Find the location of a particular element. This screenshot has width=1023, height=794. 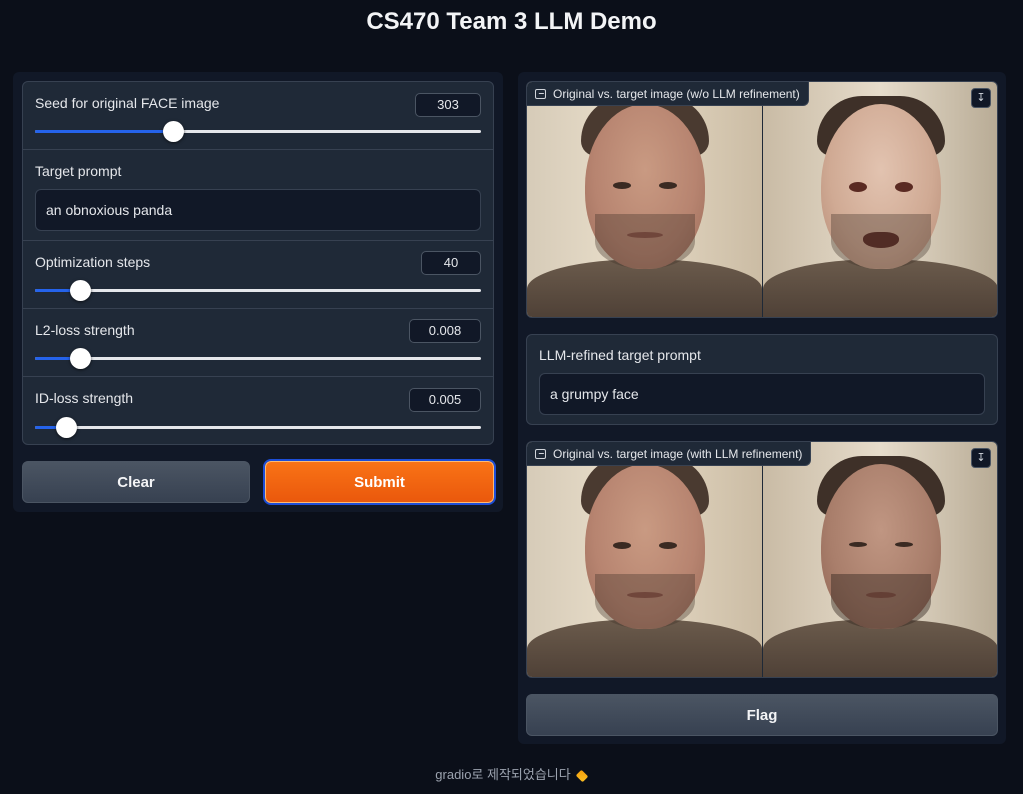

refined-prompt-block: LLM-refined target prompt a grumpy face is located at coordinates (762, 379).